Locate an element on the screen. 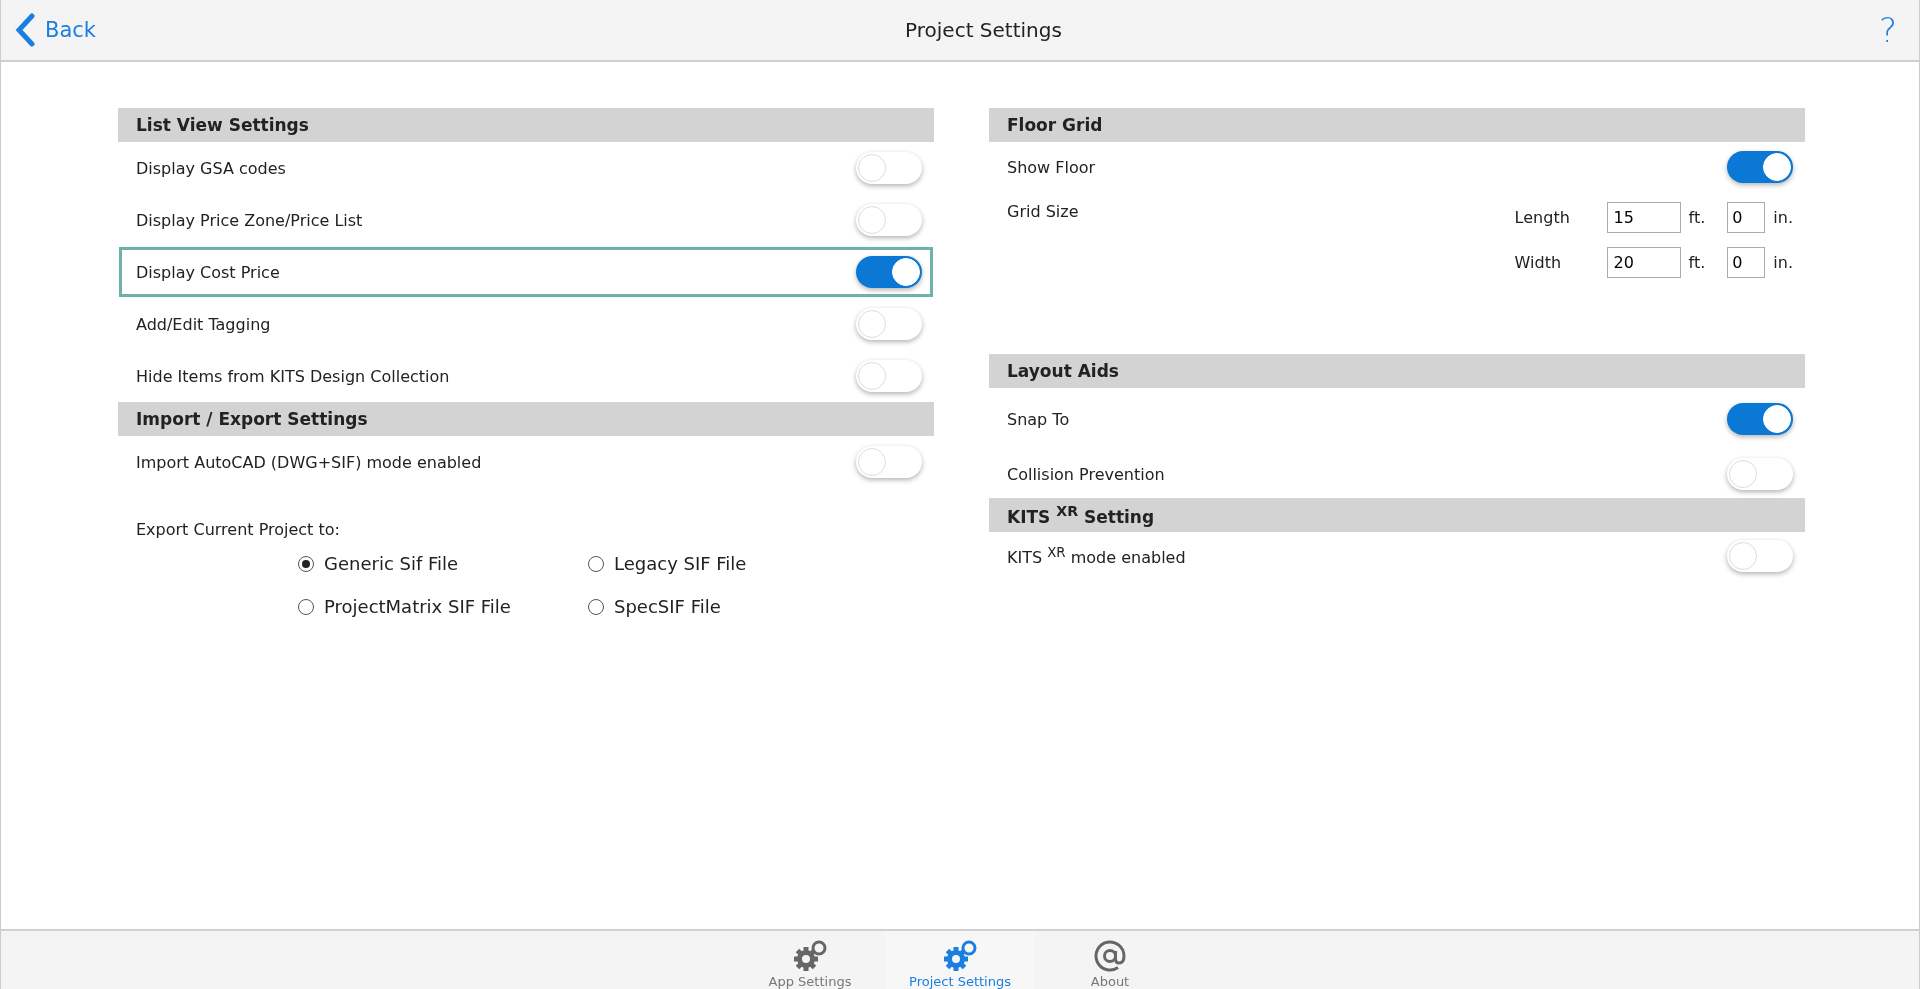 The width and height of the screenshot is (1920, 989). radio-option: Legacy SIF File is located at coordinates (688, 563).